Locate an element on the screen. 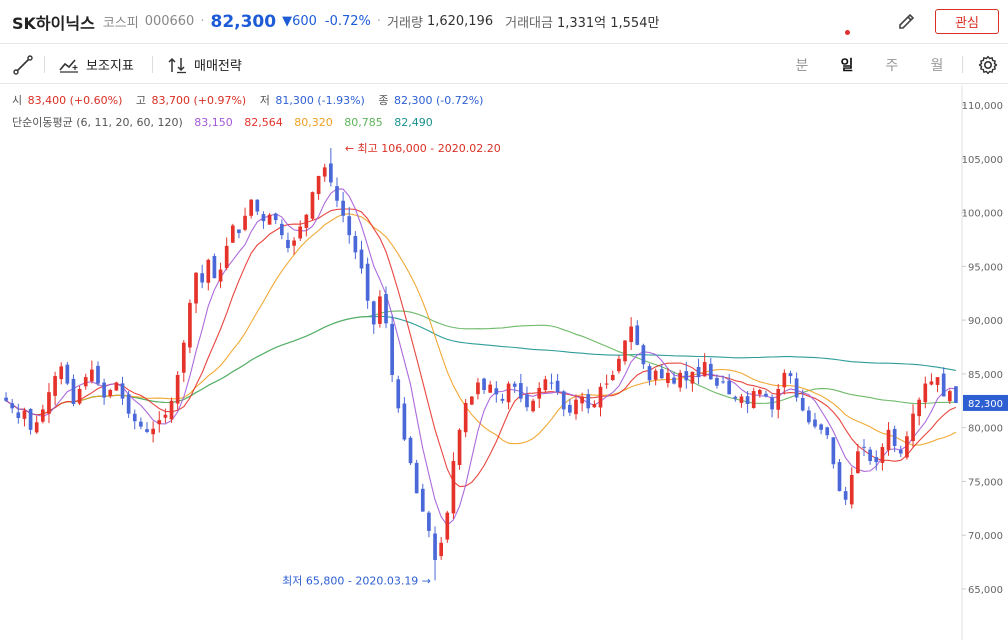 The height and width of the screenshot is (640, 1008). y-tick-label: 75,000 is located at coordinates (985, 482).